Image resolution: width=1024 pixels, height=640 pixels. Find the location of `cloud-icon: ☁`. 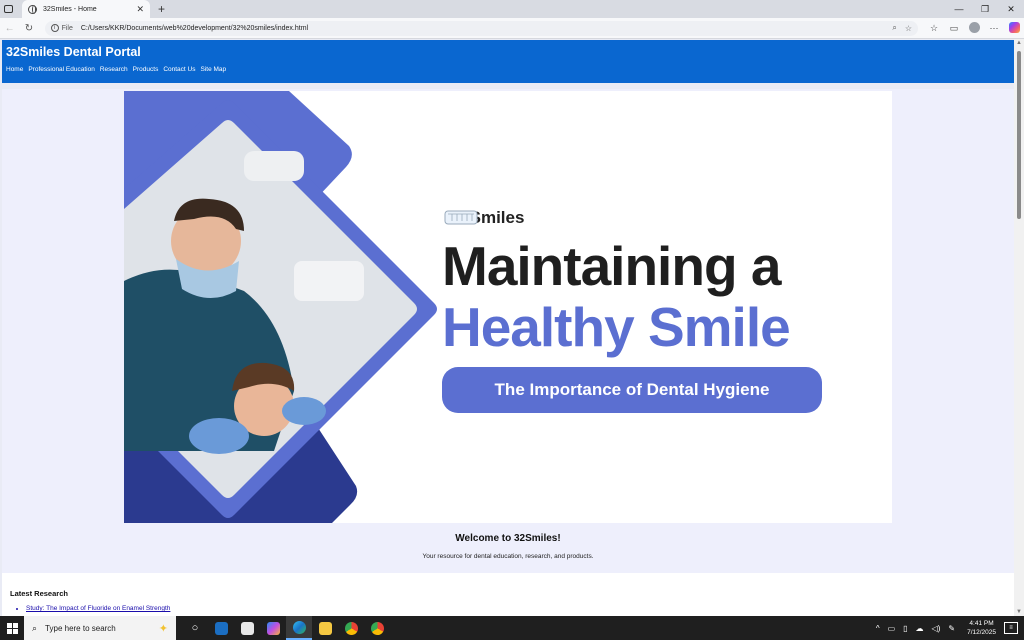

cloud-icon: ☁ is located at coordinates (920, 628).